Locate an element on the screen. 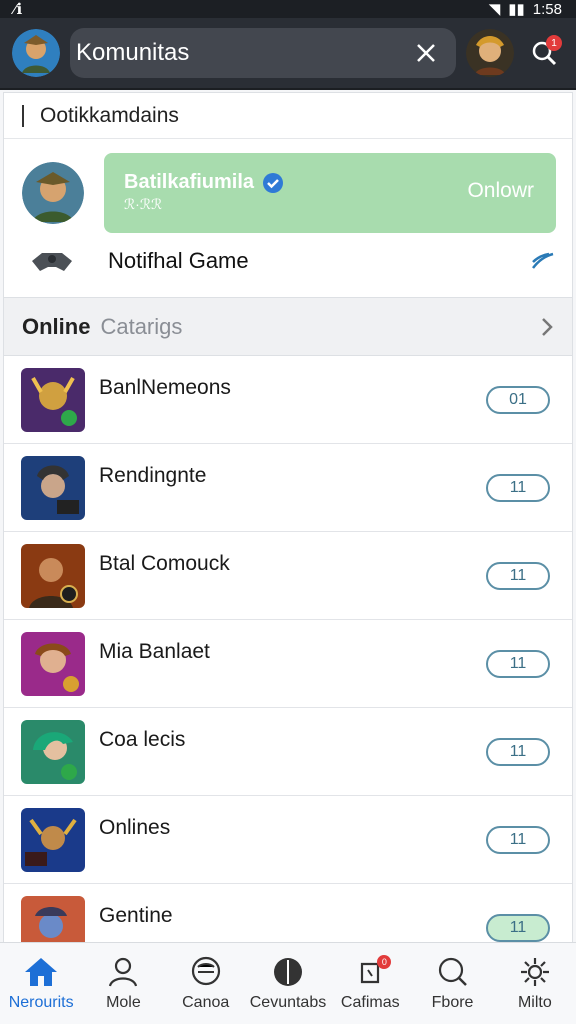 The width and height of the screenshot is (576, 1024). user-icon is located at coordinates (123, 971).